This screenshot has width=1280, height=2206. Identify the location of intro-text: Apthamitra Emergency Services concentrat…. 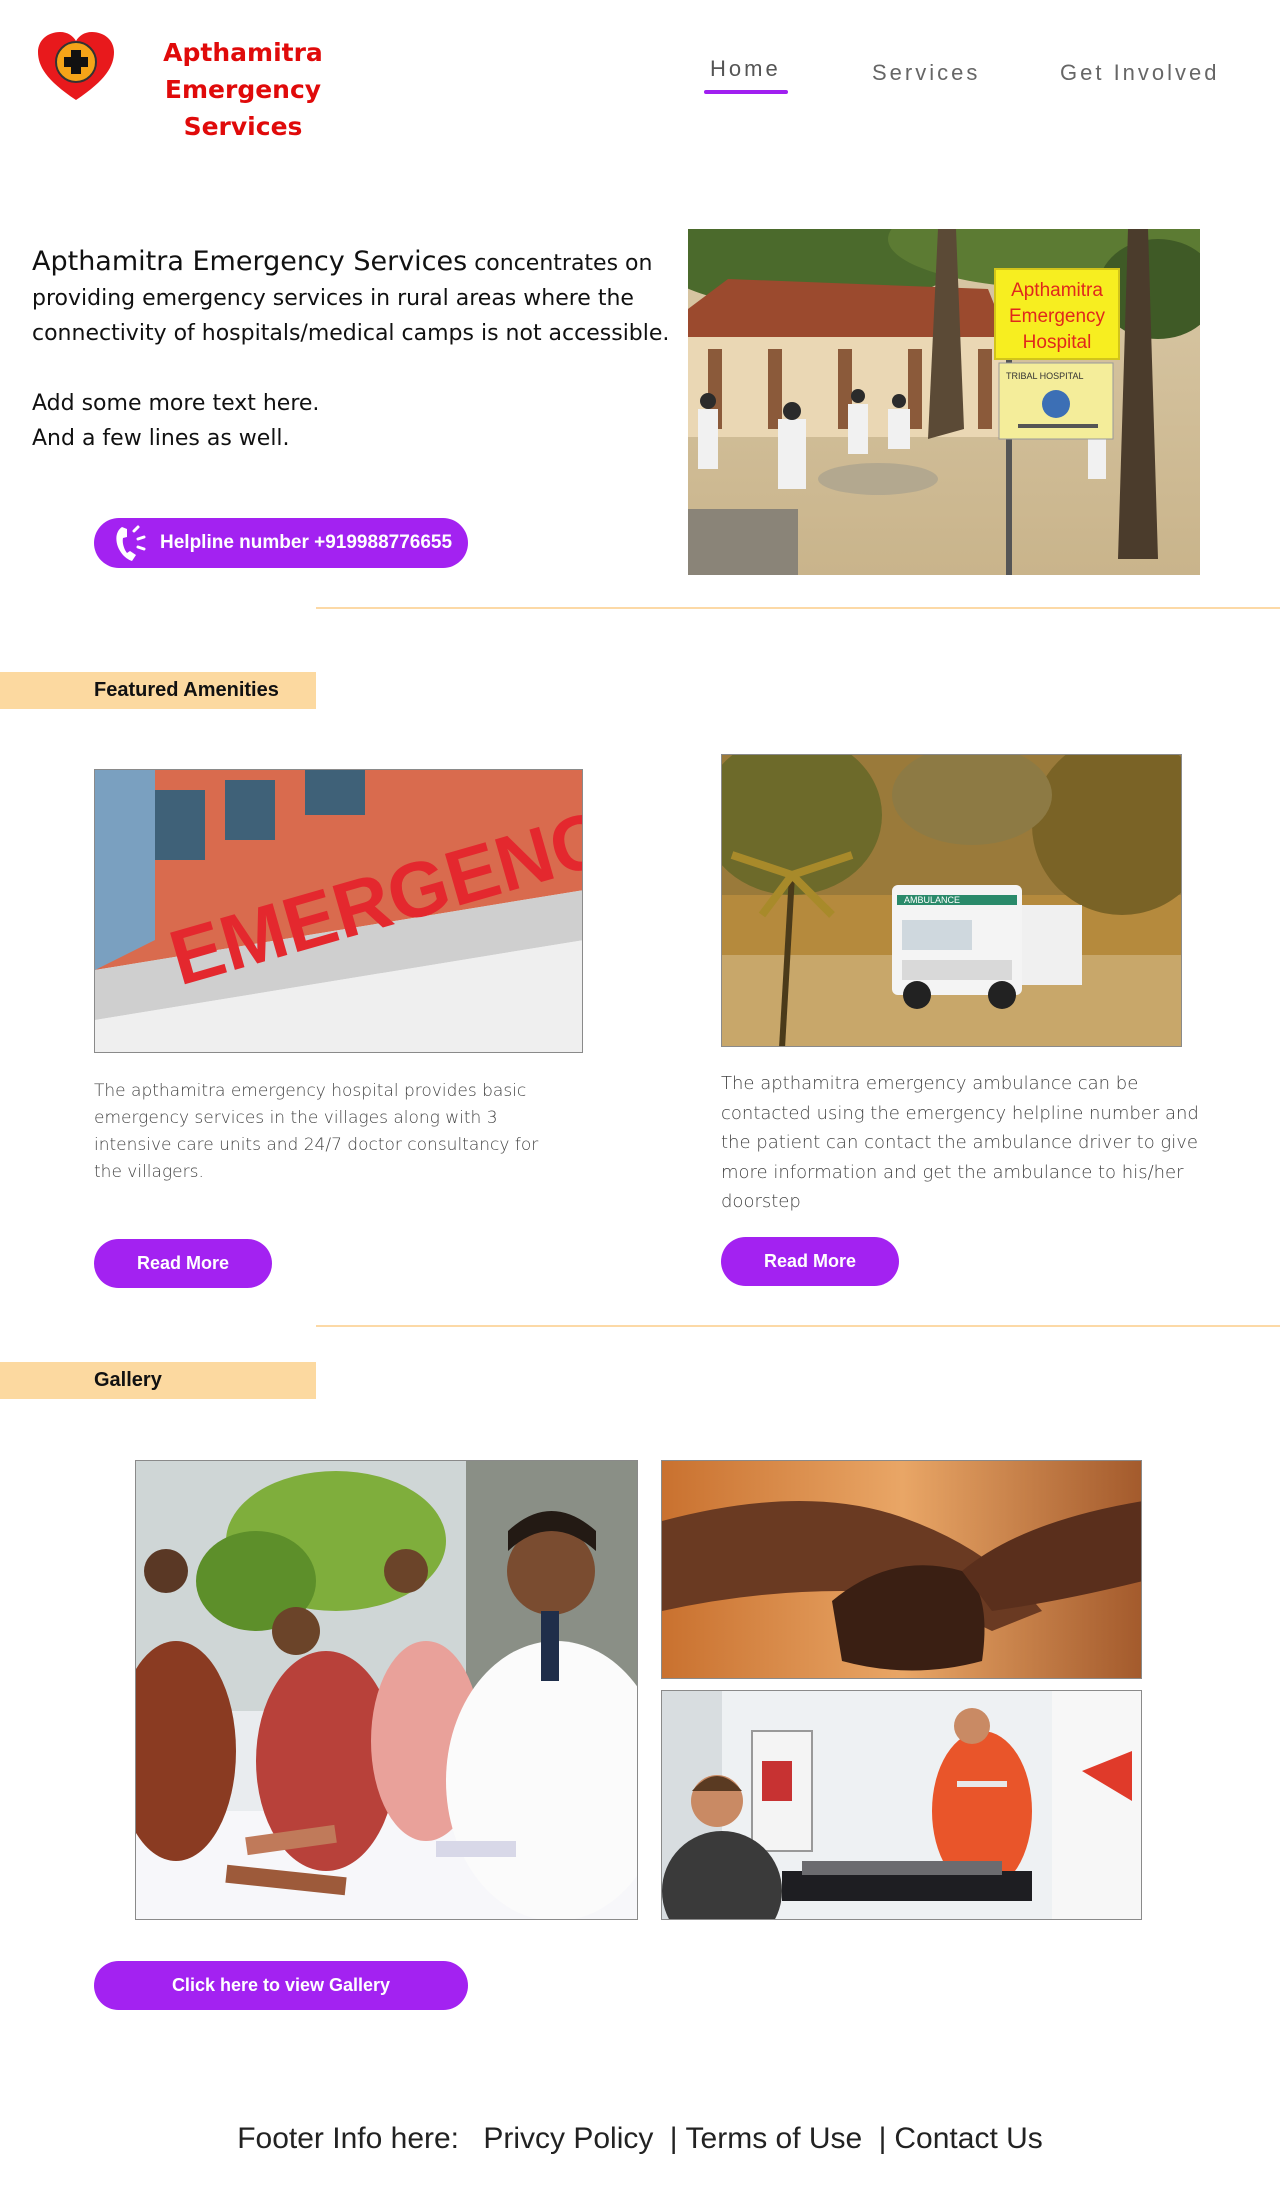
(352, 350).